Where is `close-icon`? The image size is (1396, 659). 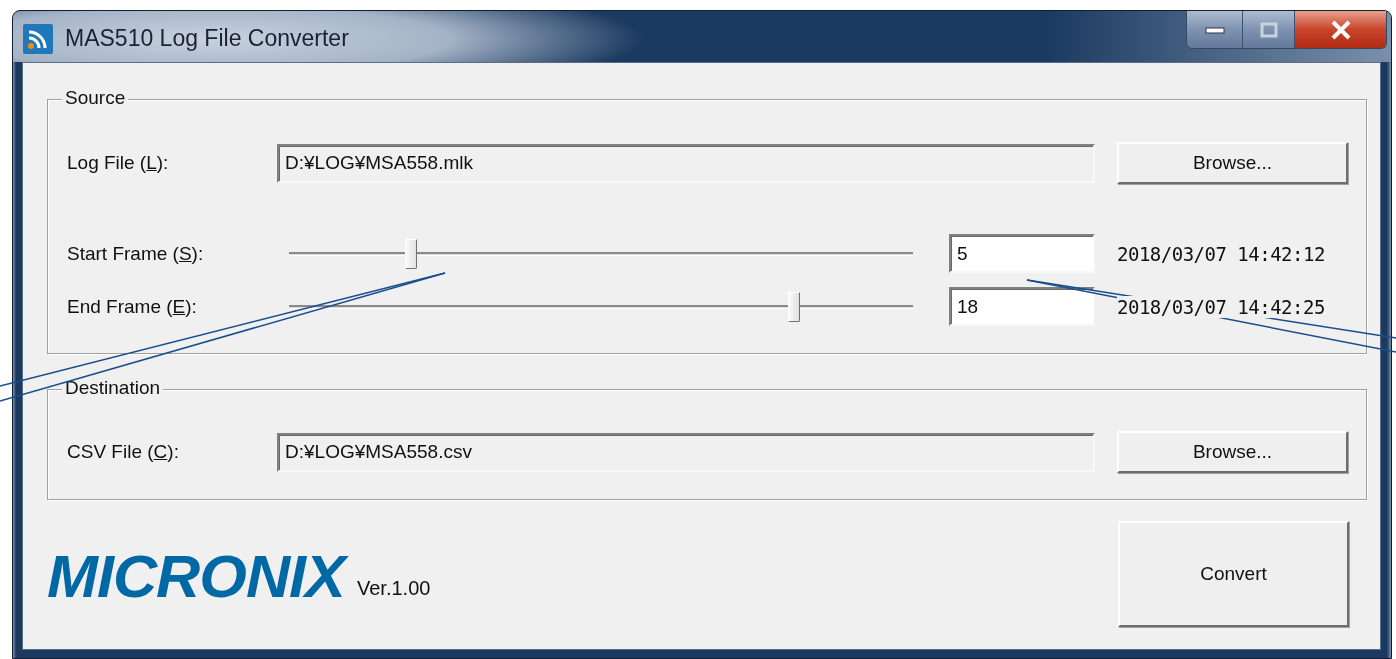 close-icon is located at coordinates (1340, 29).